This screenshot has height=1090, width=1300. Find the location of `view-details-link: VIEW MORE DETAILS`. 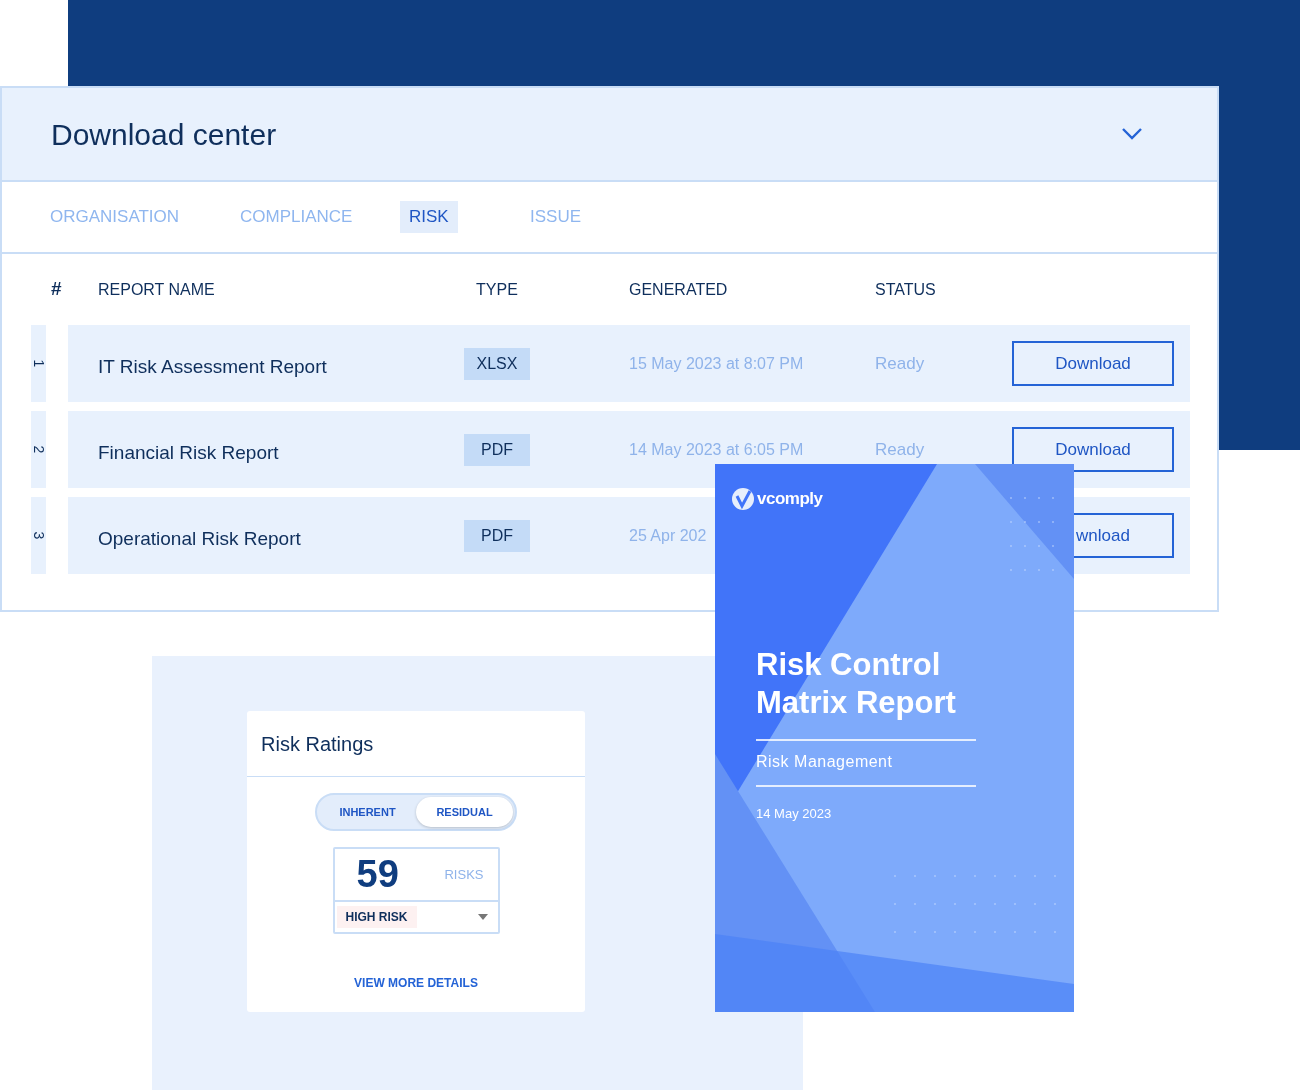

view-details-link: VIEW MORE DETAILS is located at coordinates (416, 983).